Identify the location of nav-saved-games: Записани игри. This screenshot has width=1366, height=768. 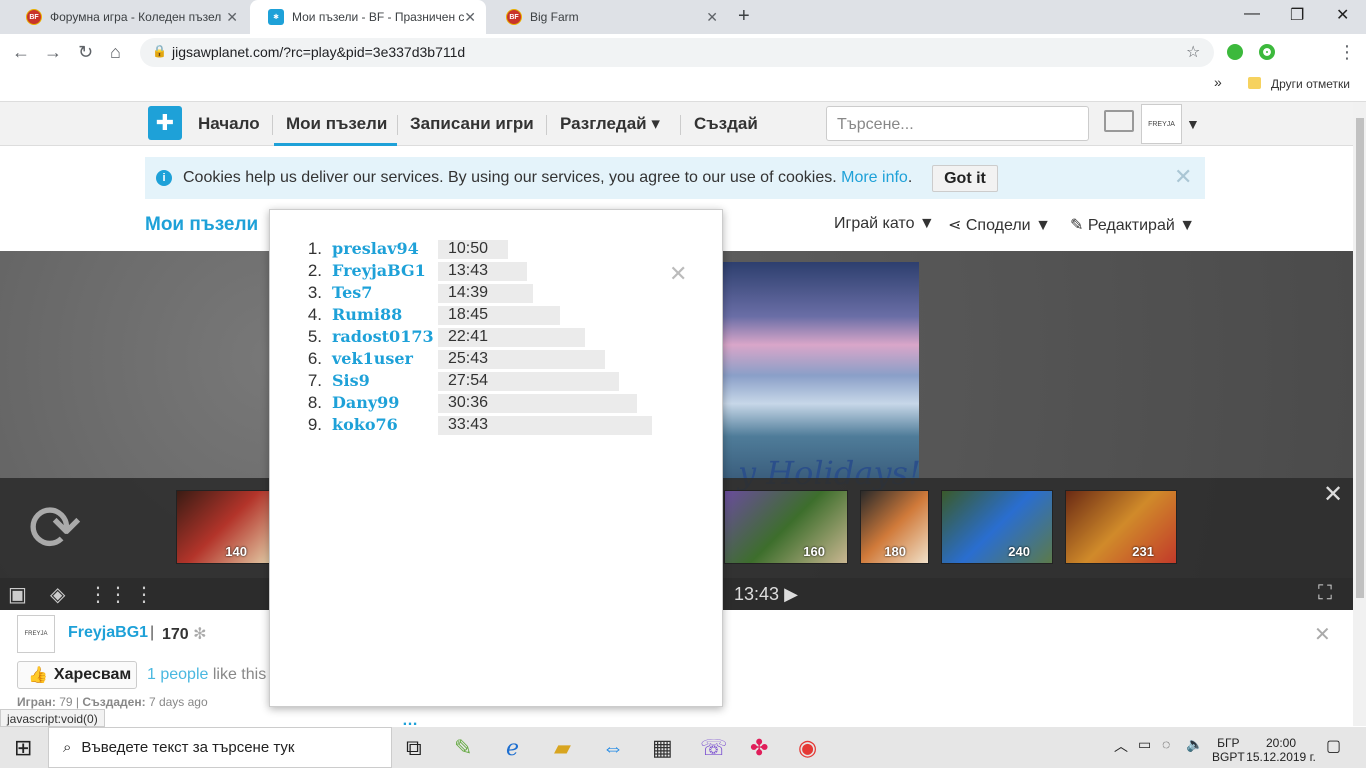
(472, 124).